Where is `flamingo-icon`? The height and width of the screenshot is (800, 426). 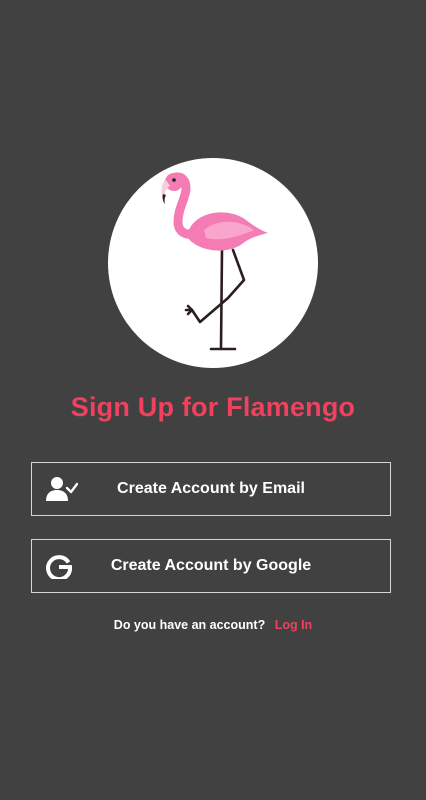 flamingo-icon is located at coordinates (214, 261).